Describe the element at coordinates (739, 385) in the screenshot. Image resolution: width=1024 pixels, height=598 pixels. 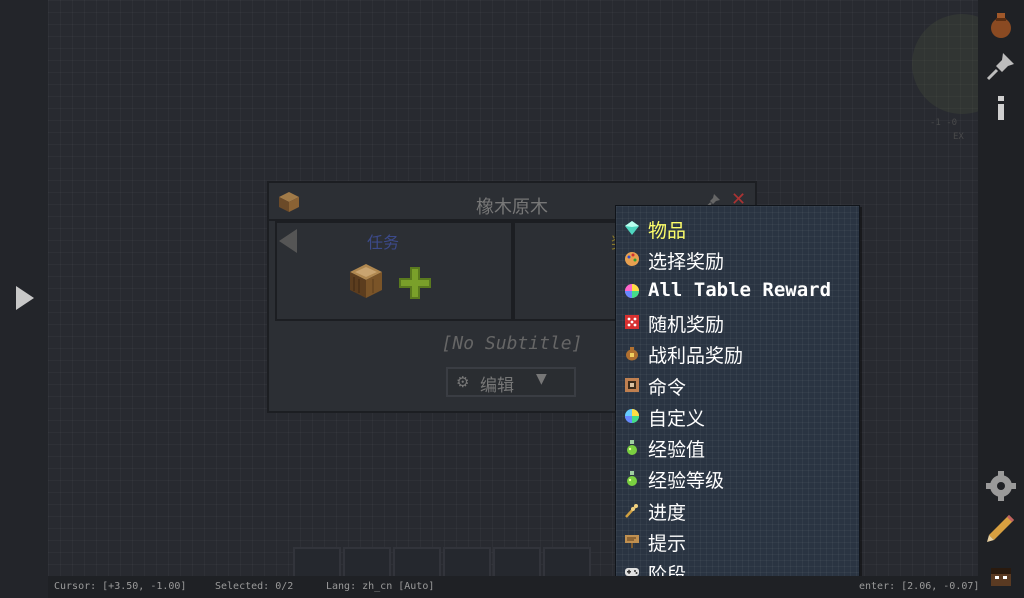
I see `reward-menu-item: 命令` at that location.